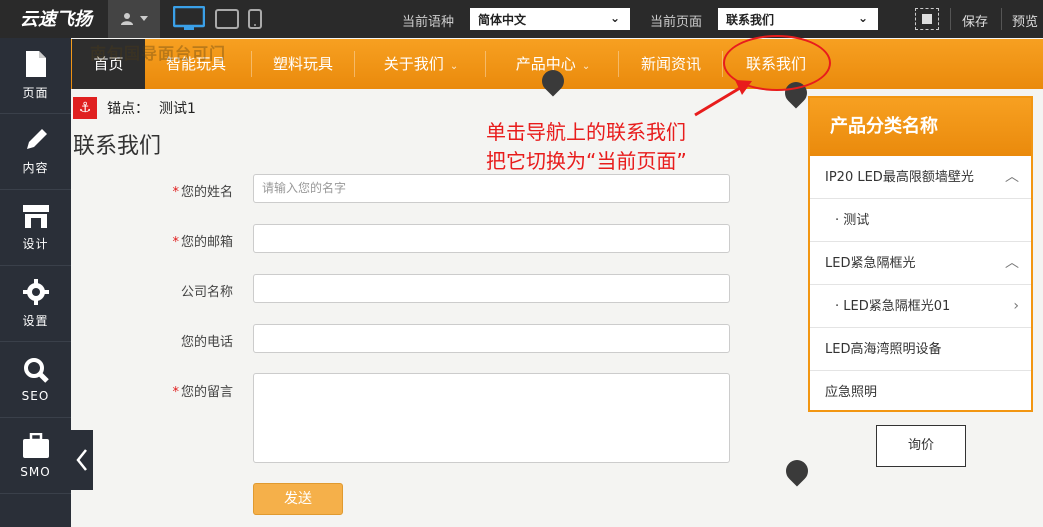  What do you see at coordinates (491, 288) in the screenshot?
I see `company-field` at bounding box center [491, 288].